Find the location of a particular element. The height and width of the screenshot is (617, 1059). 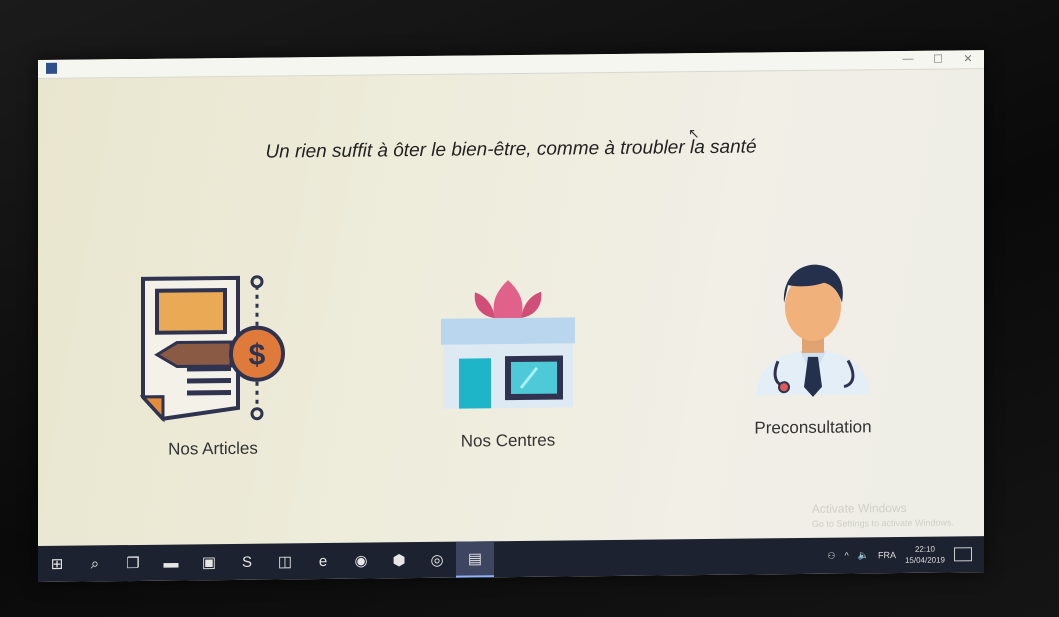

system-tray: ⚇ ^ 🔈 FRA 22:10 15/04/2019 is located at coordinates (905, 555).